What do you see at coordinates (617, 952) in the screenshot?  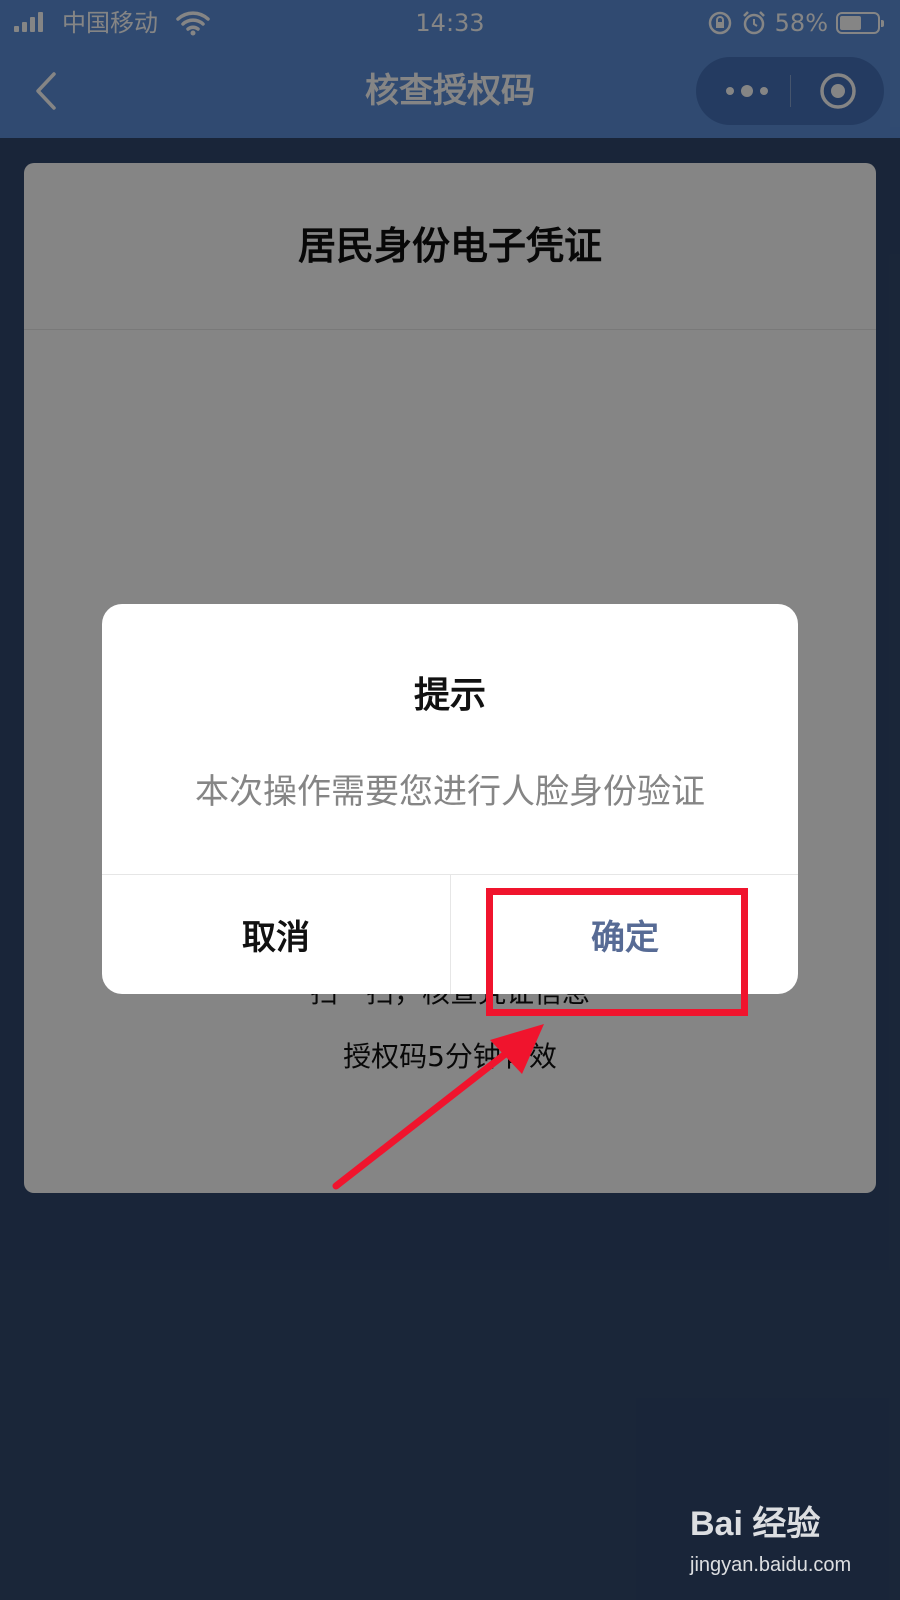 I see `annotation-highlight-box` at bounding box center [617, 952].